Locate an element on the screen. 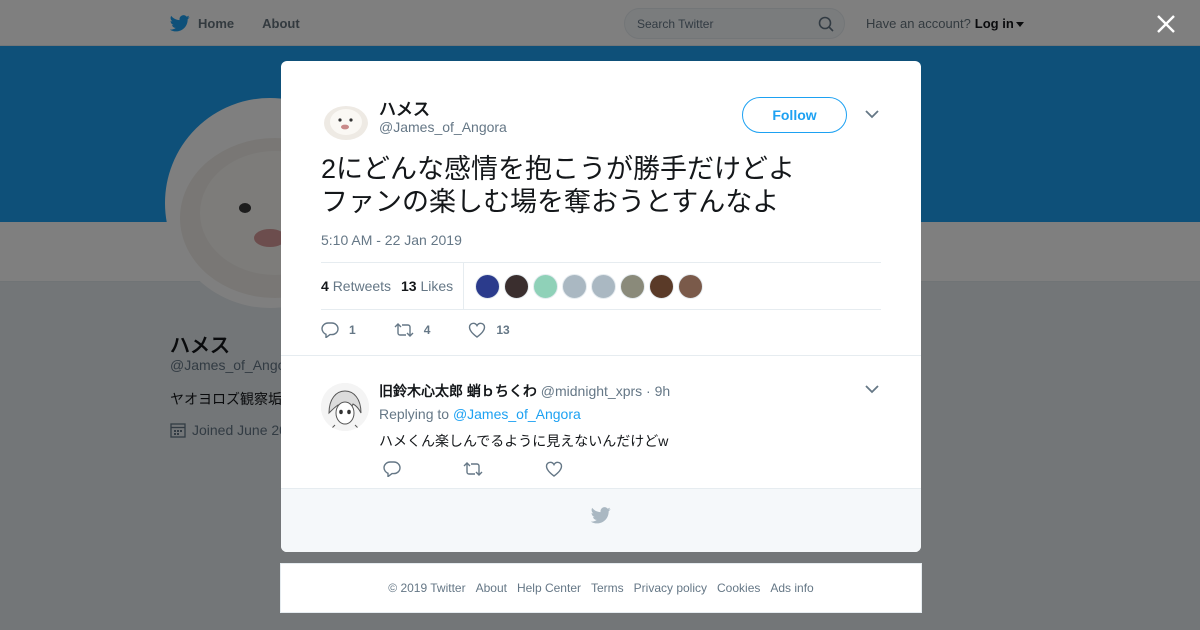 This screenshot has width=1200, height=630. reply-header: 旧鈴木心太郎 蛸ｂちくわ @midnight_xprs · 9h is located at coordinates (524, 391).